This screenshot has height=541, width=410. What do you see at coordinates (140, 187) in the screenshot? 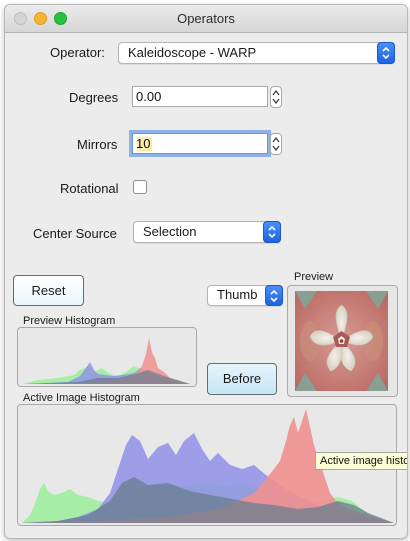
I see `rotational-checkbox` at bounding box center [140, 187].